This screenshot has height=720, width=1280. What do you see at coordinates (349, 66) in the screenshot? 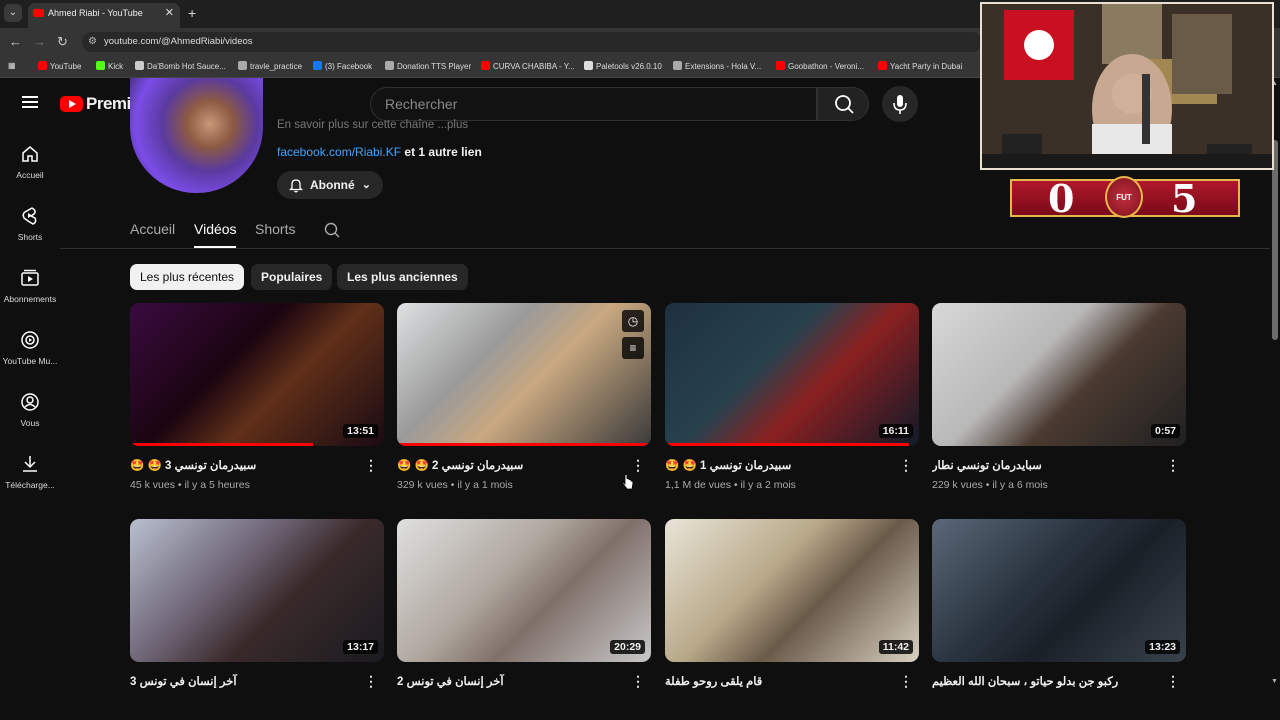
I see `bookmark-label: (3) Facebook` at bounding box center [349, 66].